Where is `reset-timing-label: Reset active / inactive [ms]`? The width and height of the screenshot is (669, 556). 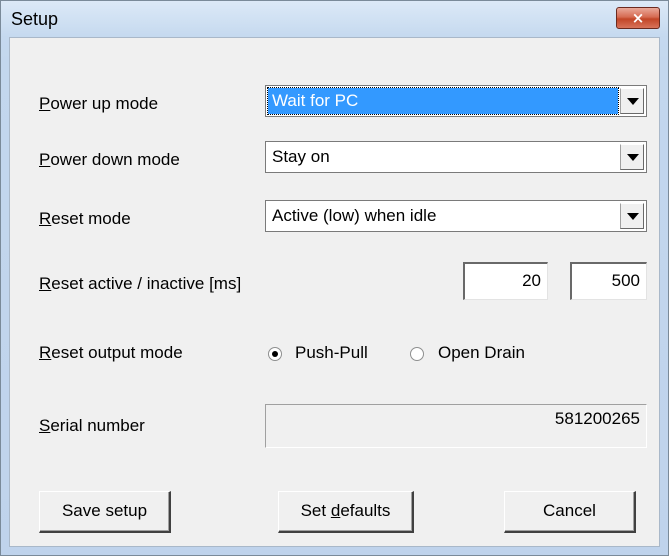
reset-timing-label: Reset active / inactive [ms] is located at coordinates (140, 284).